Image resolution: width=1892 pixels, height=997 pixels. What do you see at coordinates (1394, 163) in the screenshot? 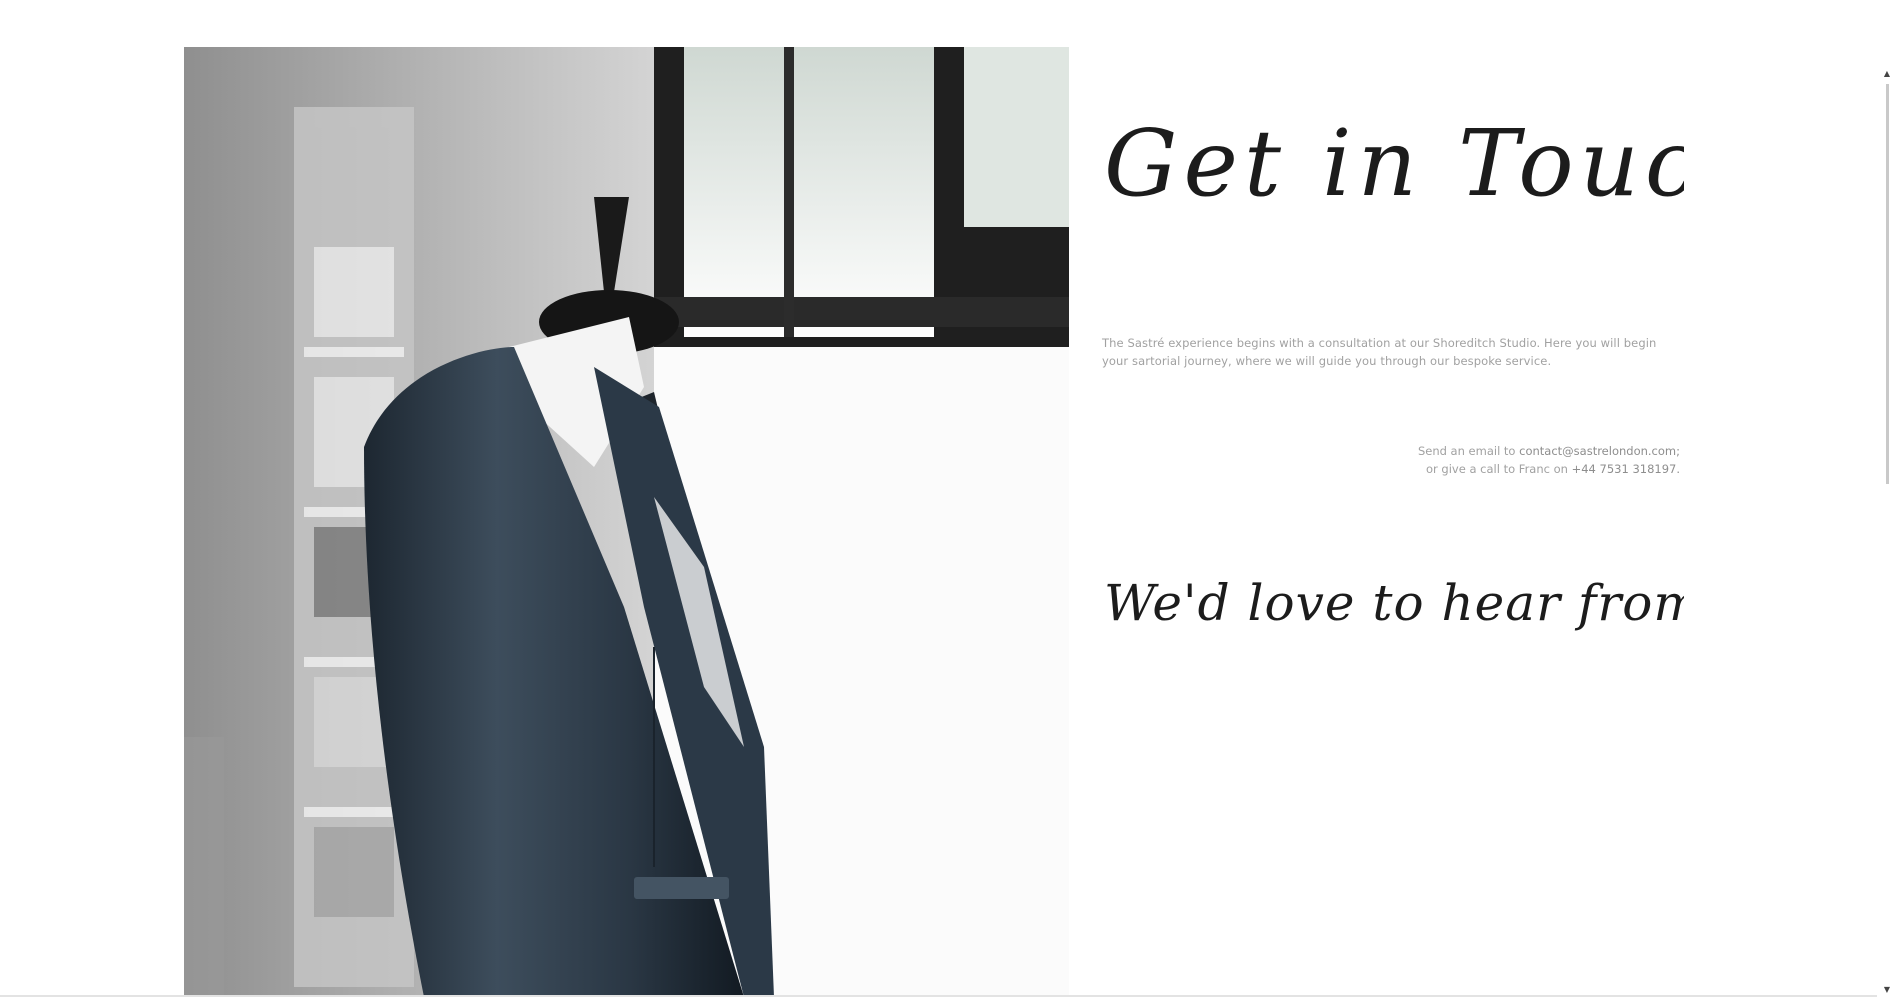
I see `title-text: Get in Touch` at bounding box center [1394, 163].